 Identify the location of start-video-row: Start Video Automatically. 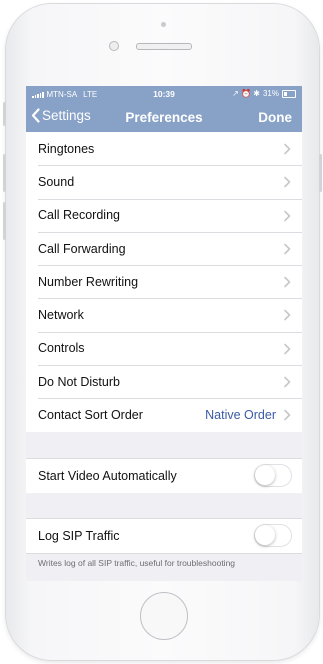
(164, 476).